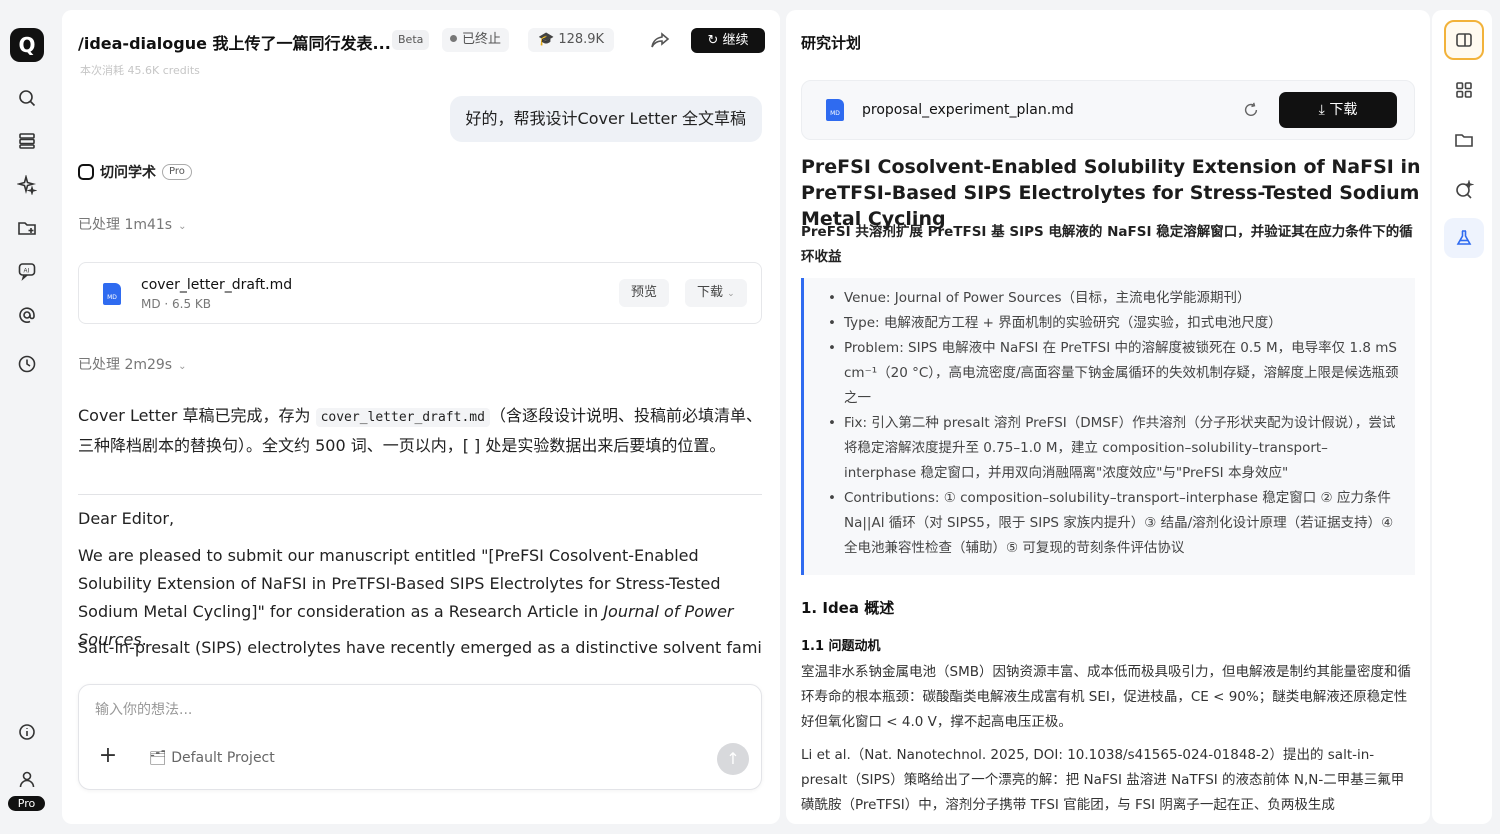 The image size is (1500, 834). What do you see at coordinates (126, 518) in the screenshot?
I see `letter-greeting: Dear Editor,` at bounding box center [126, 518].